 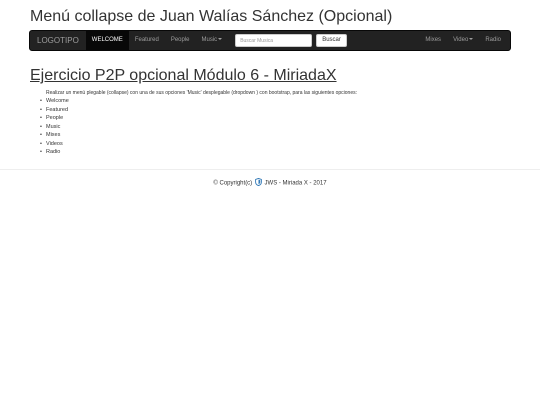 I want to click on nav-item-music-label: Music, so click(x=209, y=40).